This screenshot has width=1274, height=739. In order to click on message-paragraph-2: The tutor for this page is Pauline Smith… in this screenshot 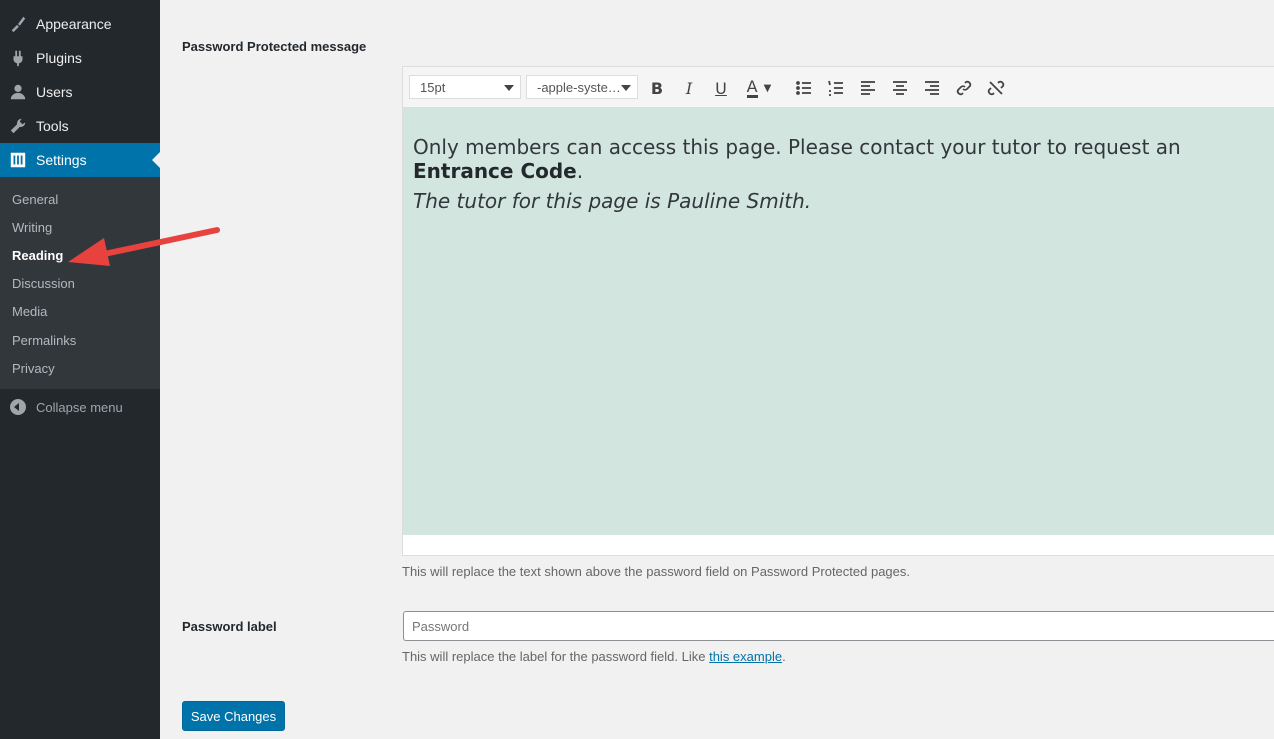, I will do `click(612, 201)`.